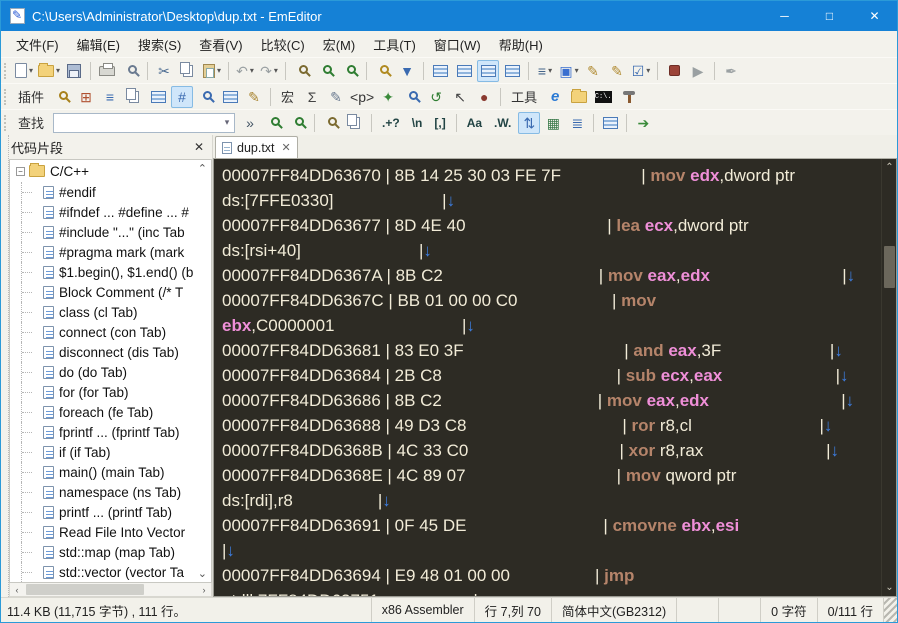 The width and height of the screenshot is (898, 623). Describe the element at coordinates (107, 71) in the screenshot. I see `print-button` at that location.